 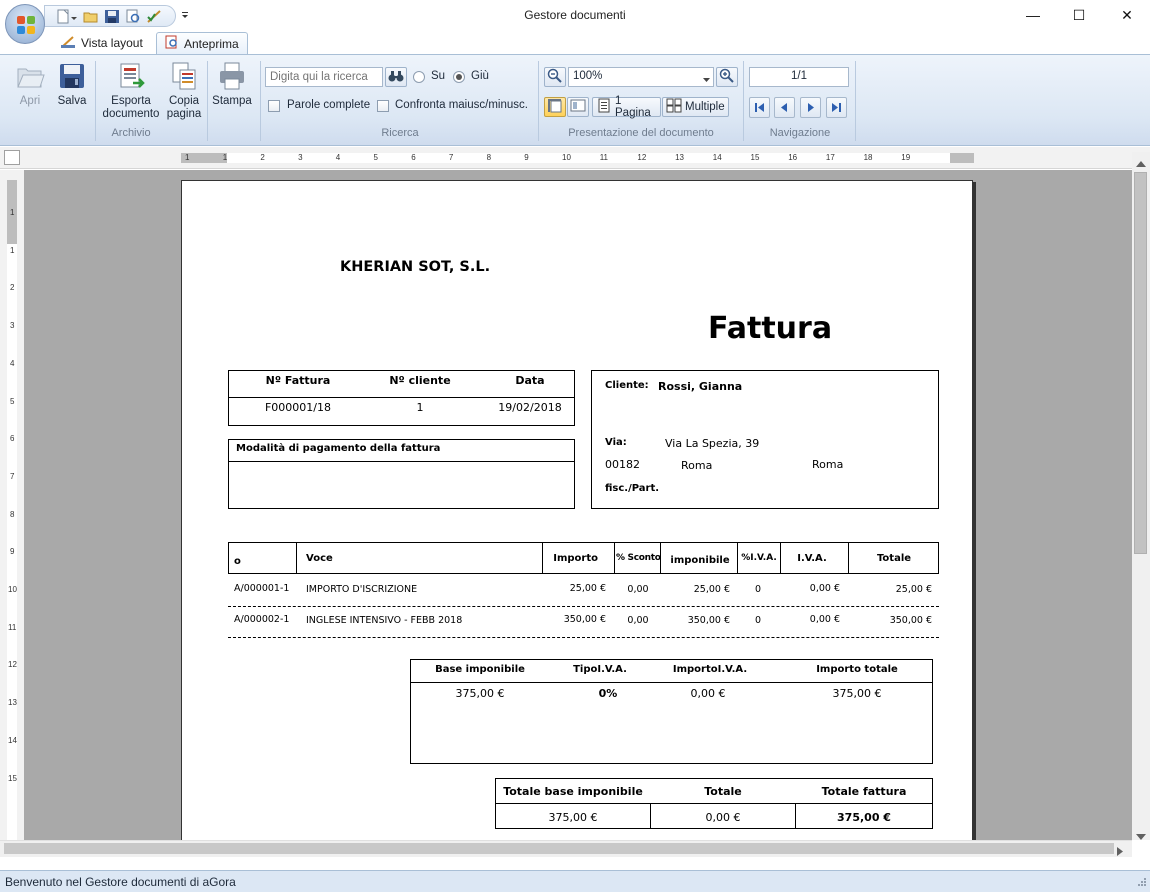 What do you see at coordinates (72, 84) in the screenshot?
I see `save-button: Salva` at bounding box center [72, 84].